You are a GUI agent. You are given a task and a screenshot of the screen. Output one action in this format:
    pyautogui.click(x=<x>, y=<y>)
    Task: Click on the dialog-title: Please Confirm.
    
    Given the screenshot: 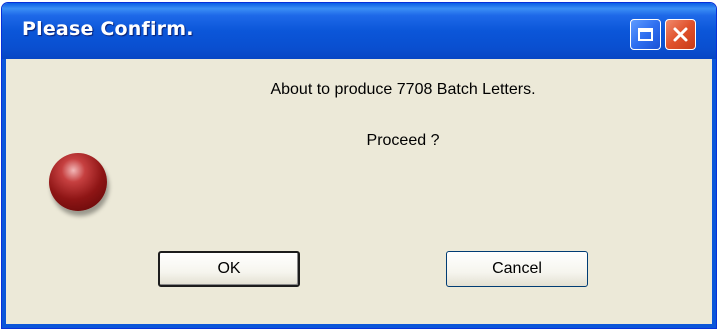 What is the action you would take?
    pyautogui.click(x=108, y=29)
    